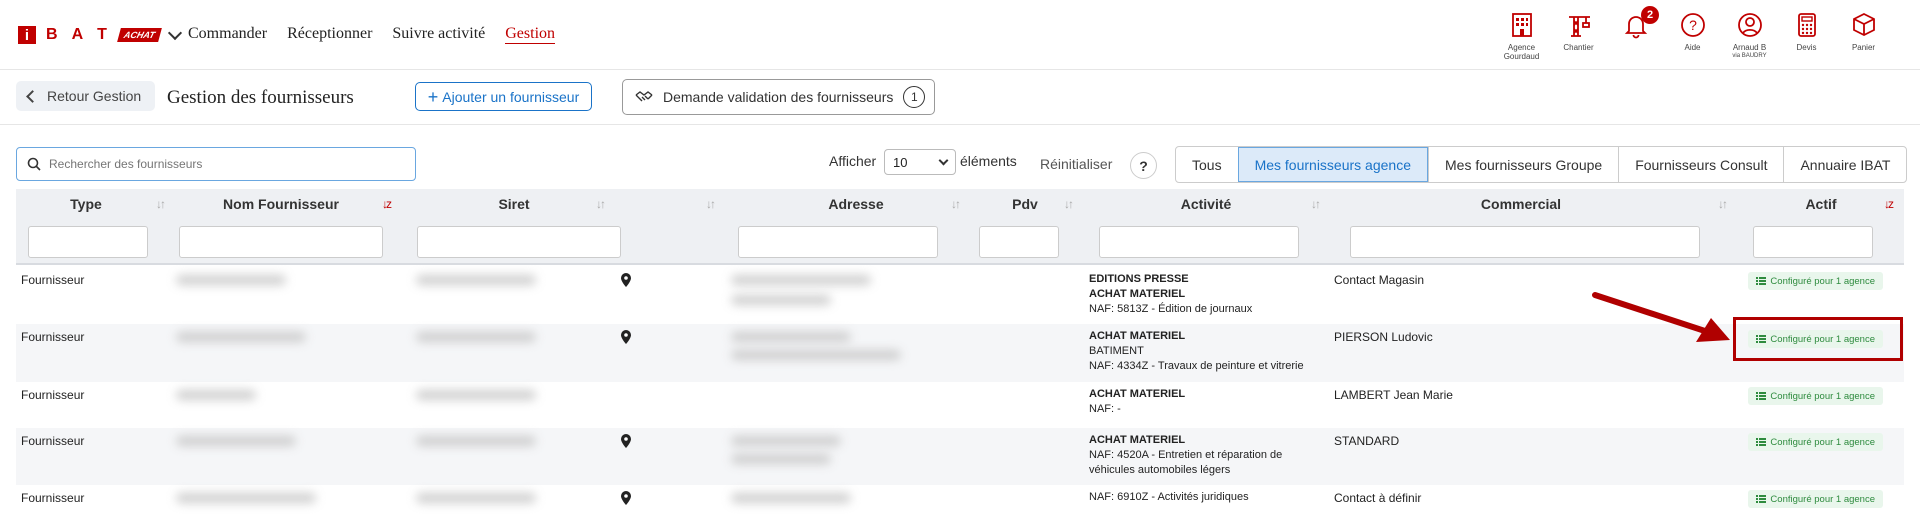  I want to click on menu-gestion: Gestion, so click(530, 34).